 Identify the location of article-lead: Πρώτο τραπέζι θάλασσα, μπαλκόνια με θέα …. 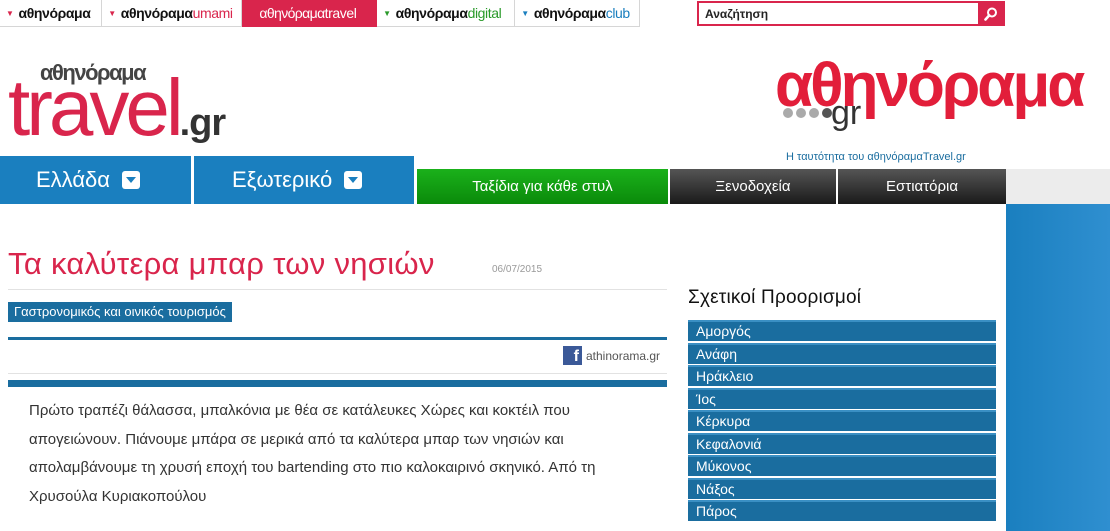
(312, 453).